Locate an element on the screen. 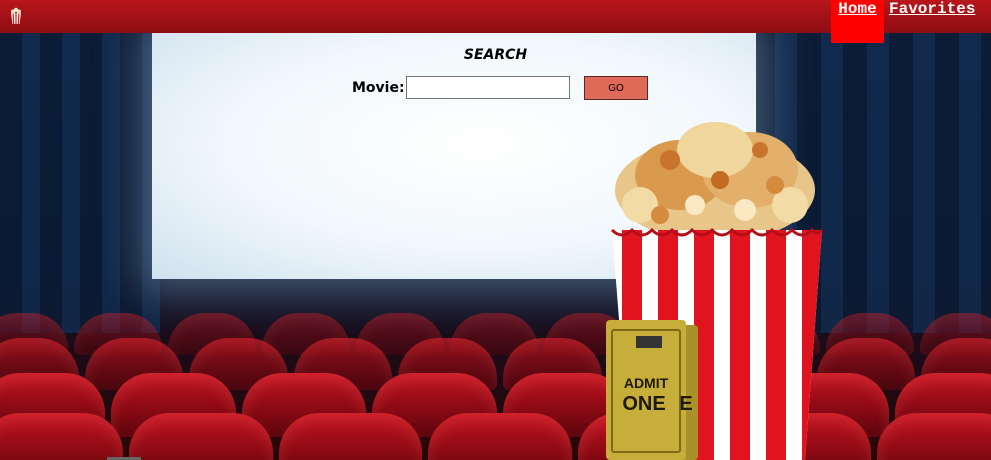 This screenshot has height=460, width=991. movie-label: Movie: is located at coordinates (378, 88).